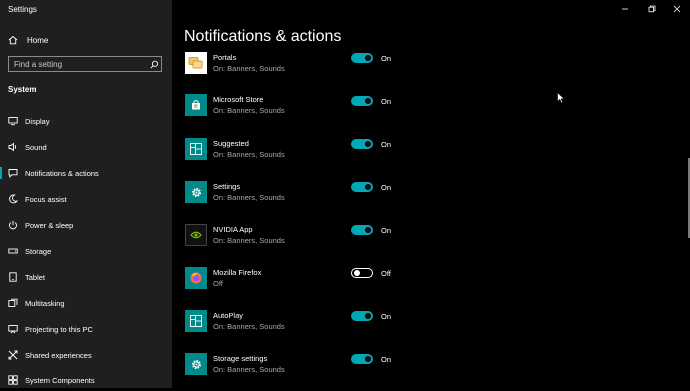 The image size is (690, 391). I want to click on app-name: Suggested, so click(231, 143).